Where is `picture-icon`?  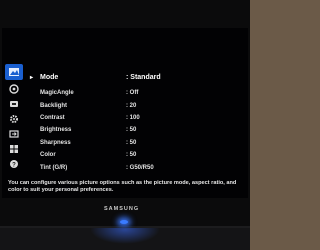
picture-icon is located at coordinates (14, 72).